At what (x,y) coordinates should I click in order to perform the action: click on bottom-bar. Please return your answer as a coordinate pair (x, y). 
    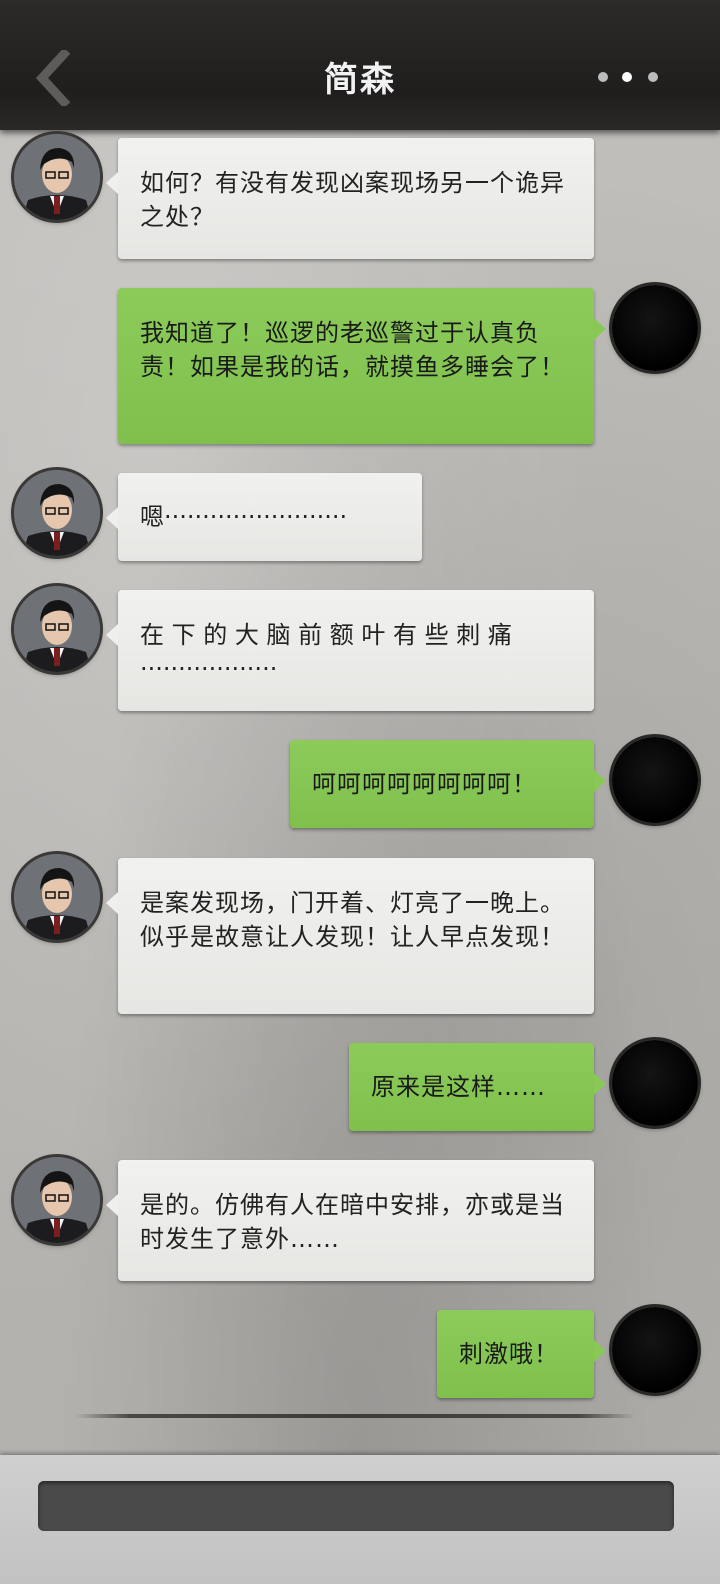
    Looking at the image, I should click on (360, 1519).